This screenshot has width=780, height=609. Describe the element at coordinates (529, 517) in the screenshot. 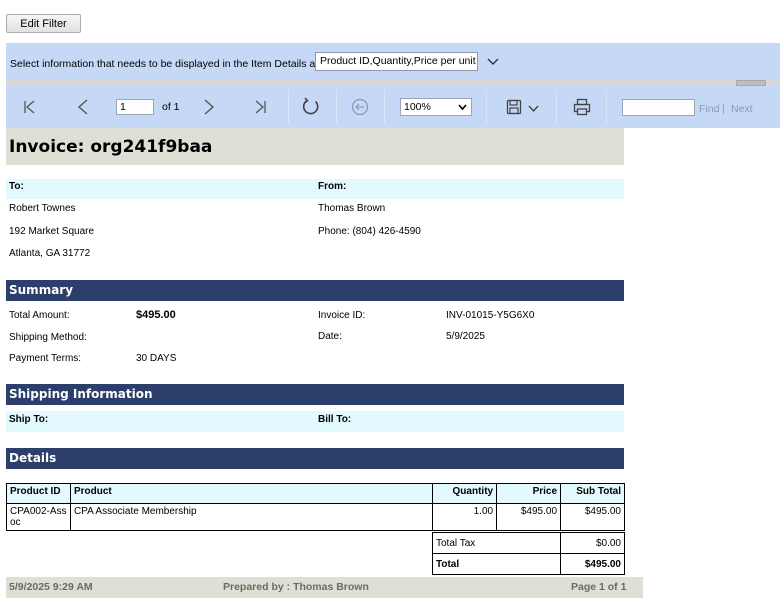

I see `price-cell: $495.00` at that location.